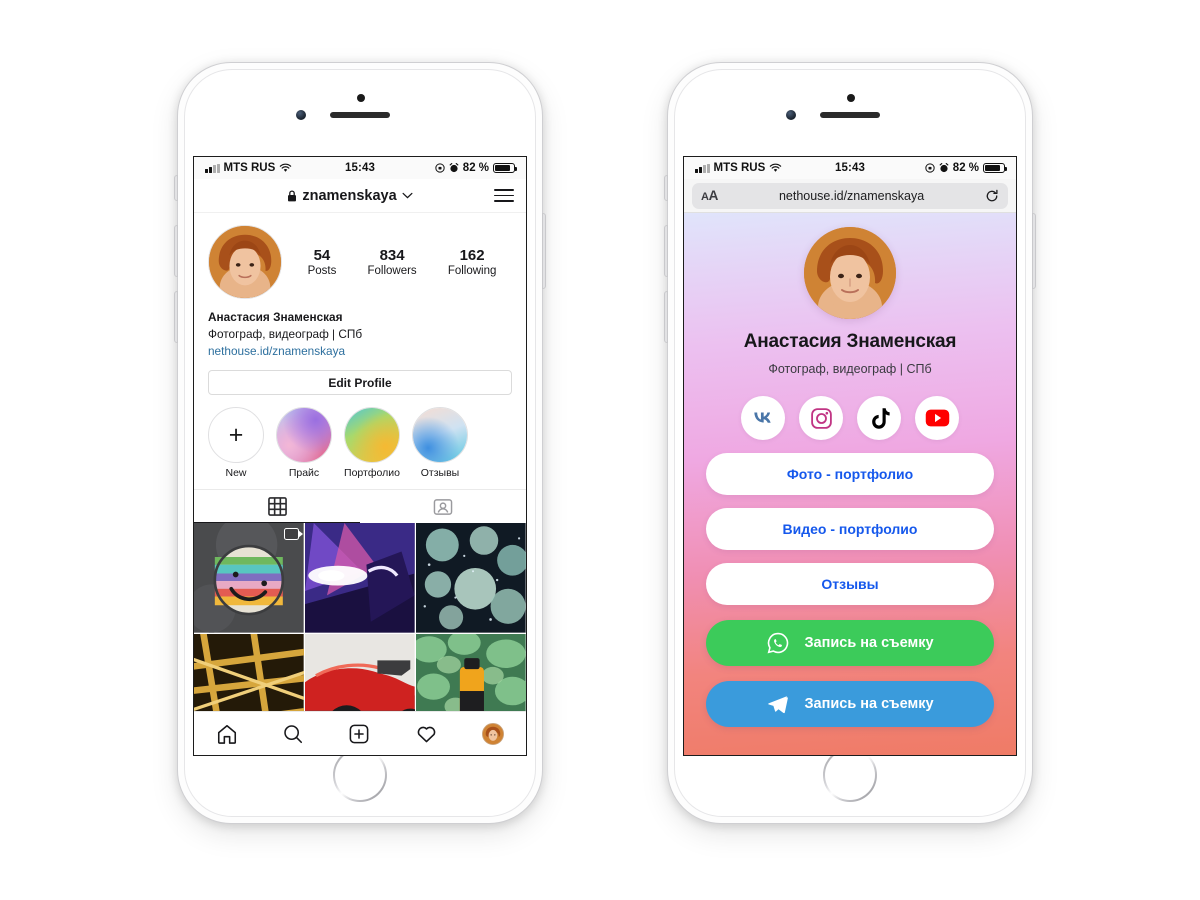 This screenshot has width=1200, height=900. I want to click on stat-followers: 834 Followers, so click(391, 261).